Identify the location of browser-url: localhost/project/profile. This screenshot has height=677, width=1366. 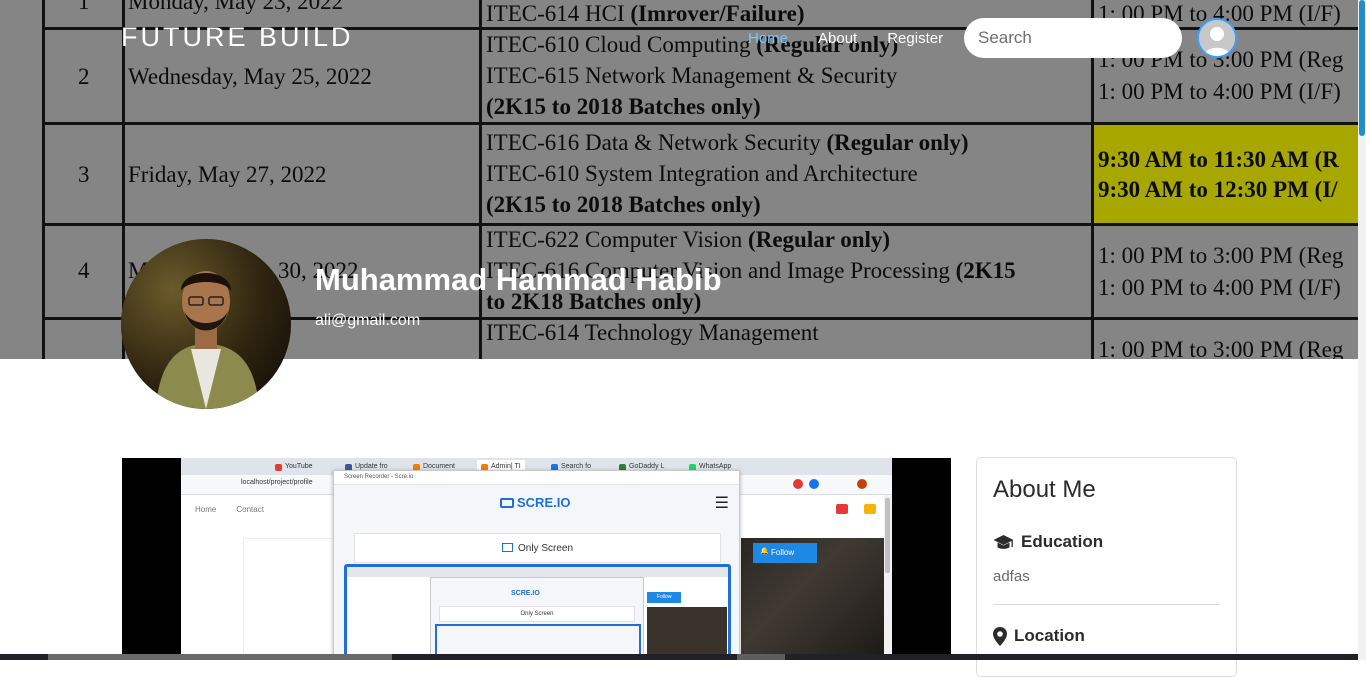
(277, 482).